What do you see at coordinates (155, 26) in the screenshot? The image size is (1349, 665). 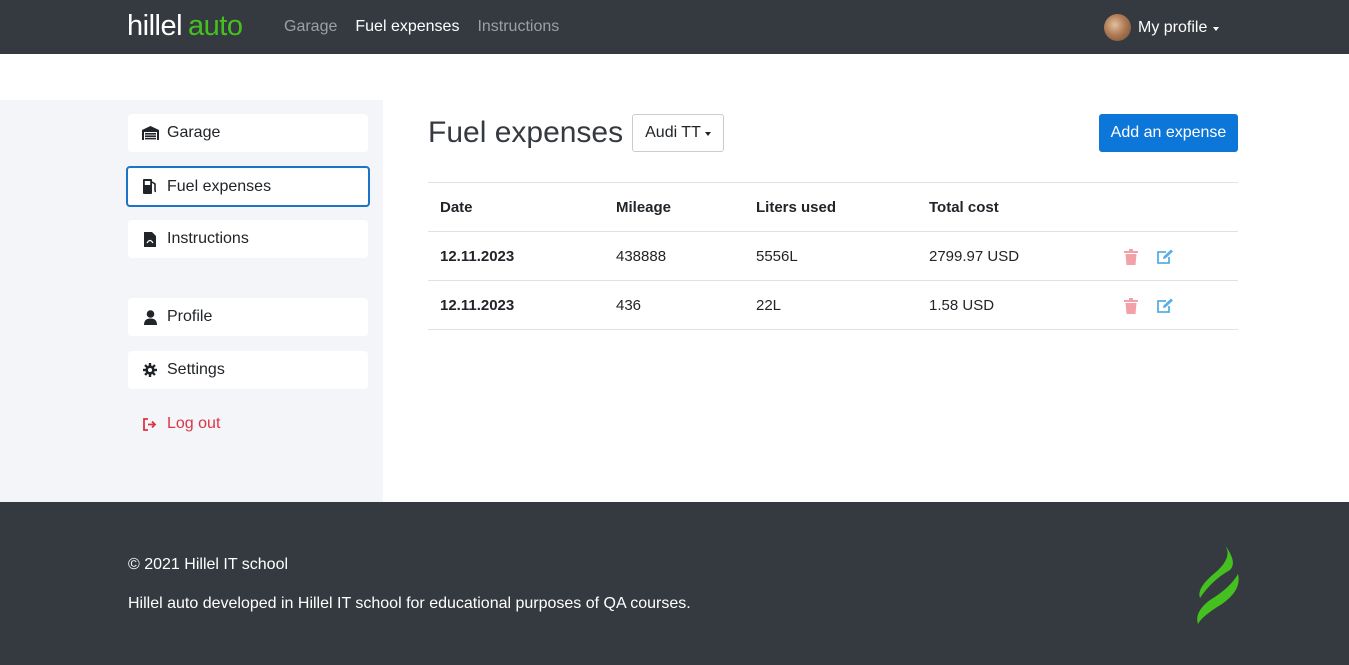 I see `logo-text-hillel: hillel` at bounding box center [155, 26].